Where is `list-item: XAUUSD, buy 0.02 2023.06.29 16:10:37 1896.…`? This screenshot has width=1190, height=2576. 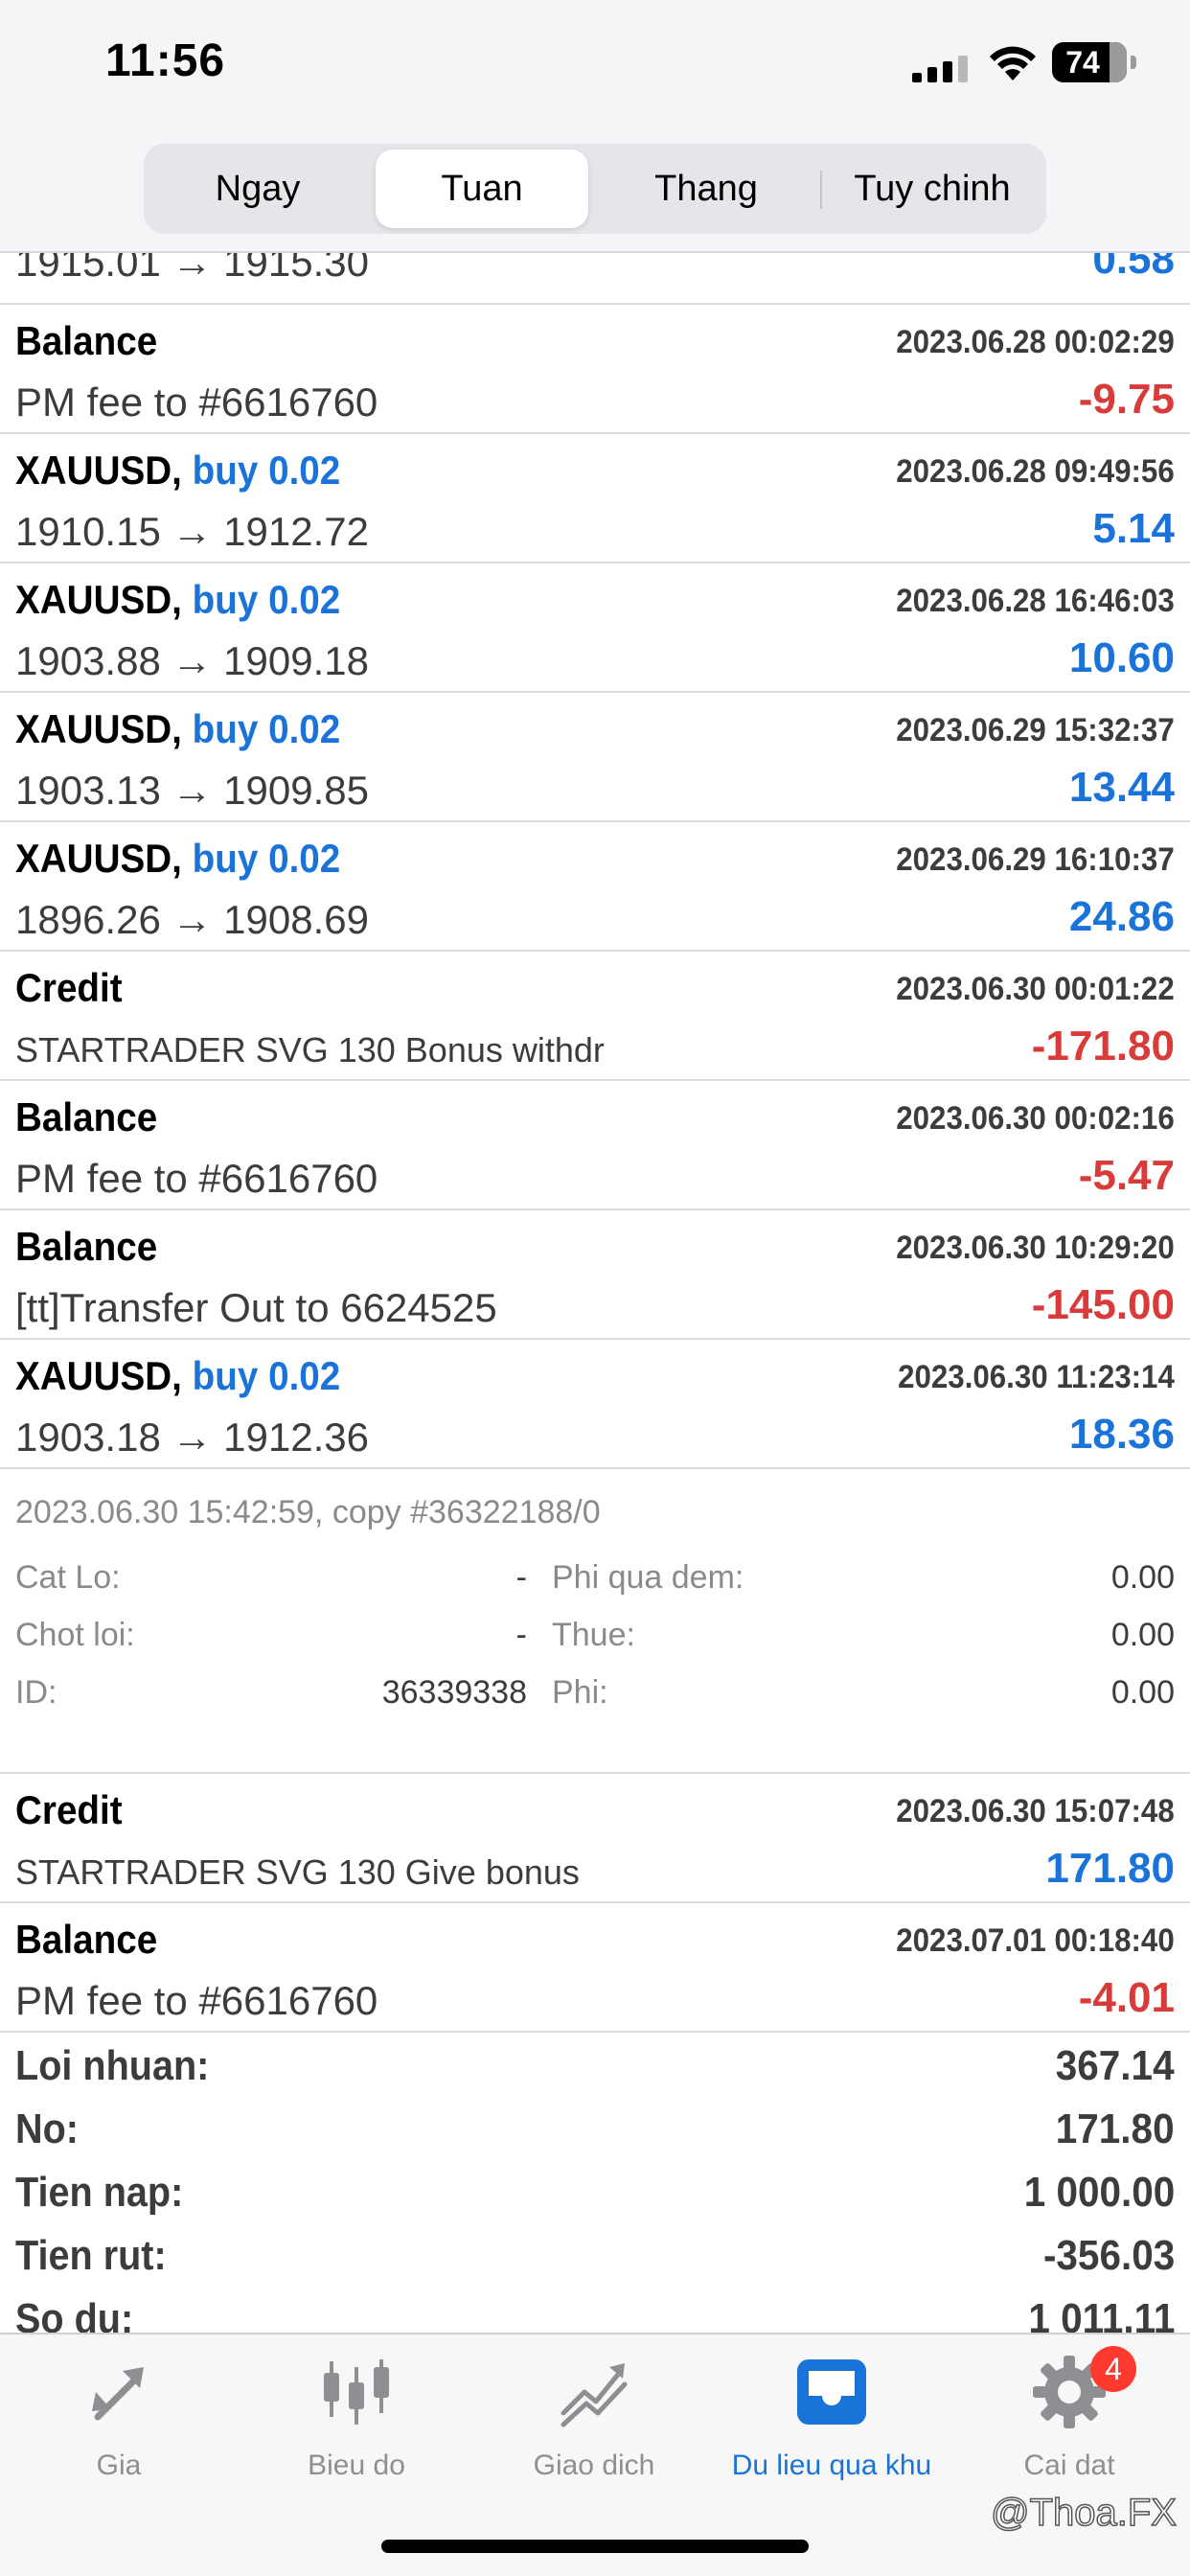
list-item: XAUUSD, buy 0.02 2023.06.29 16:10:37 1896.… is located at coordinates (595, 887).